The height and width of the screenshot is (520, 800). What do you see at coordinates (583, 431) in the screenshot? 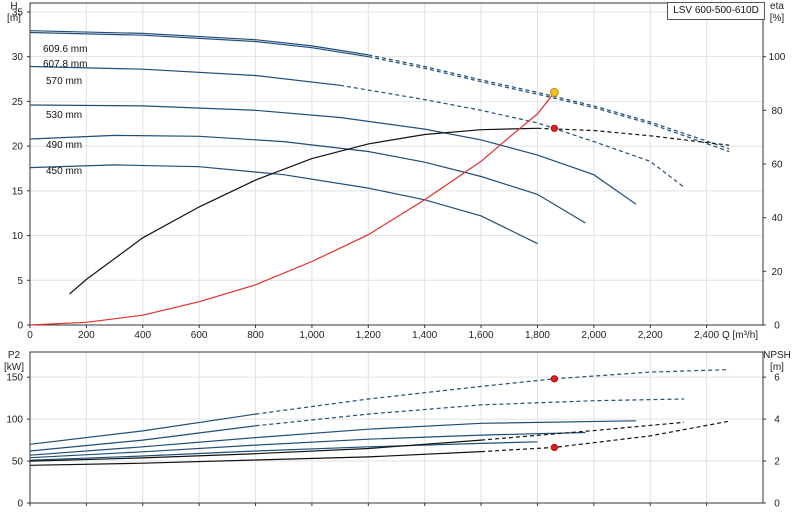
I see `curve-bottom-series-6-extension` at bounding box center [583, 431].